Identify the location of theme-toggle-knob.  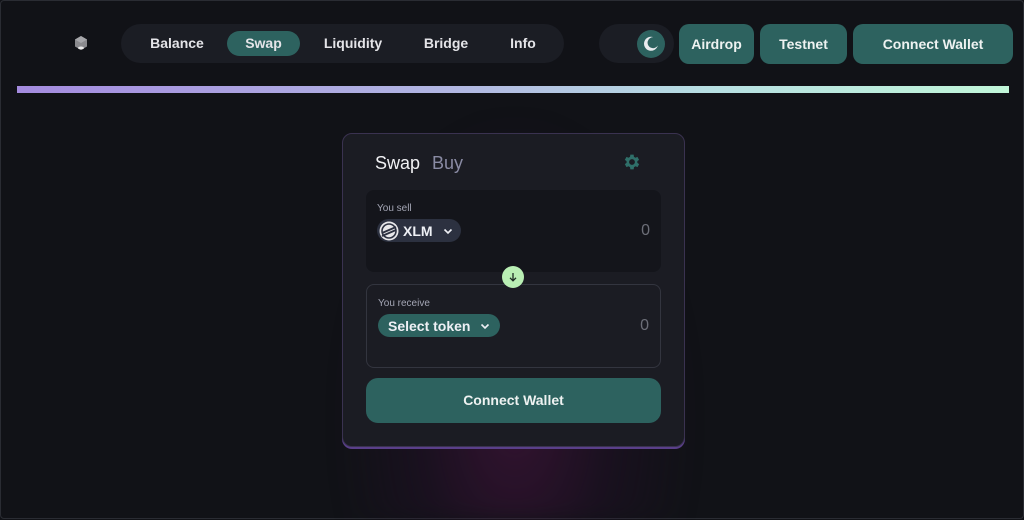
(651, 44).